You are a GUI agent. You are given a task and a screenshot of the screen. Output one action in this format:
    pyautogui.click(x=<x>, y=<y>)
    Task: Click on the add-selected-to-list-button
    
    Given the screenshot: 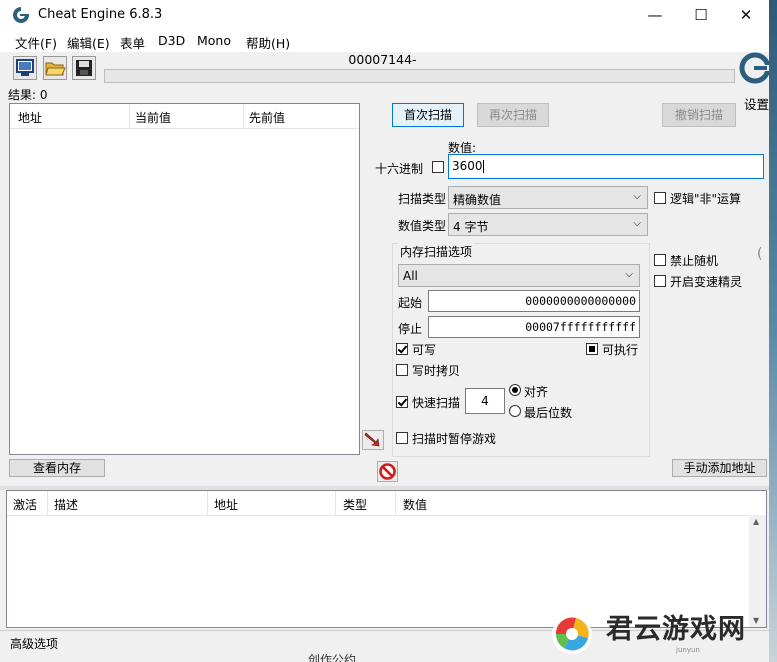 What is the action you would take?
    pyautogui.click(x=373, y=440)
    